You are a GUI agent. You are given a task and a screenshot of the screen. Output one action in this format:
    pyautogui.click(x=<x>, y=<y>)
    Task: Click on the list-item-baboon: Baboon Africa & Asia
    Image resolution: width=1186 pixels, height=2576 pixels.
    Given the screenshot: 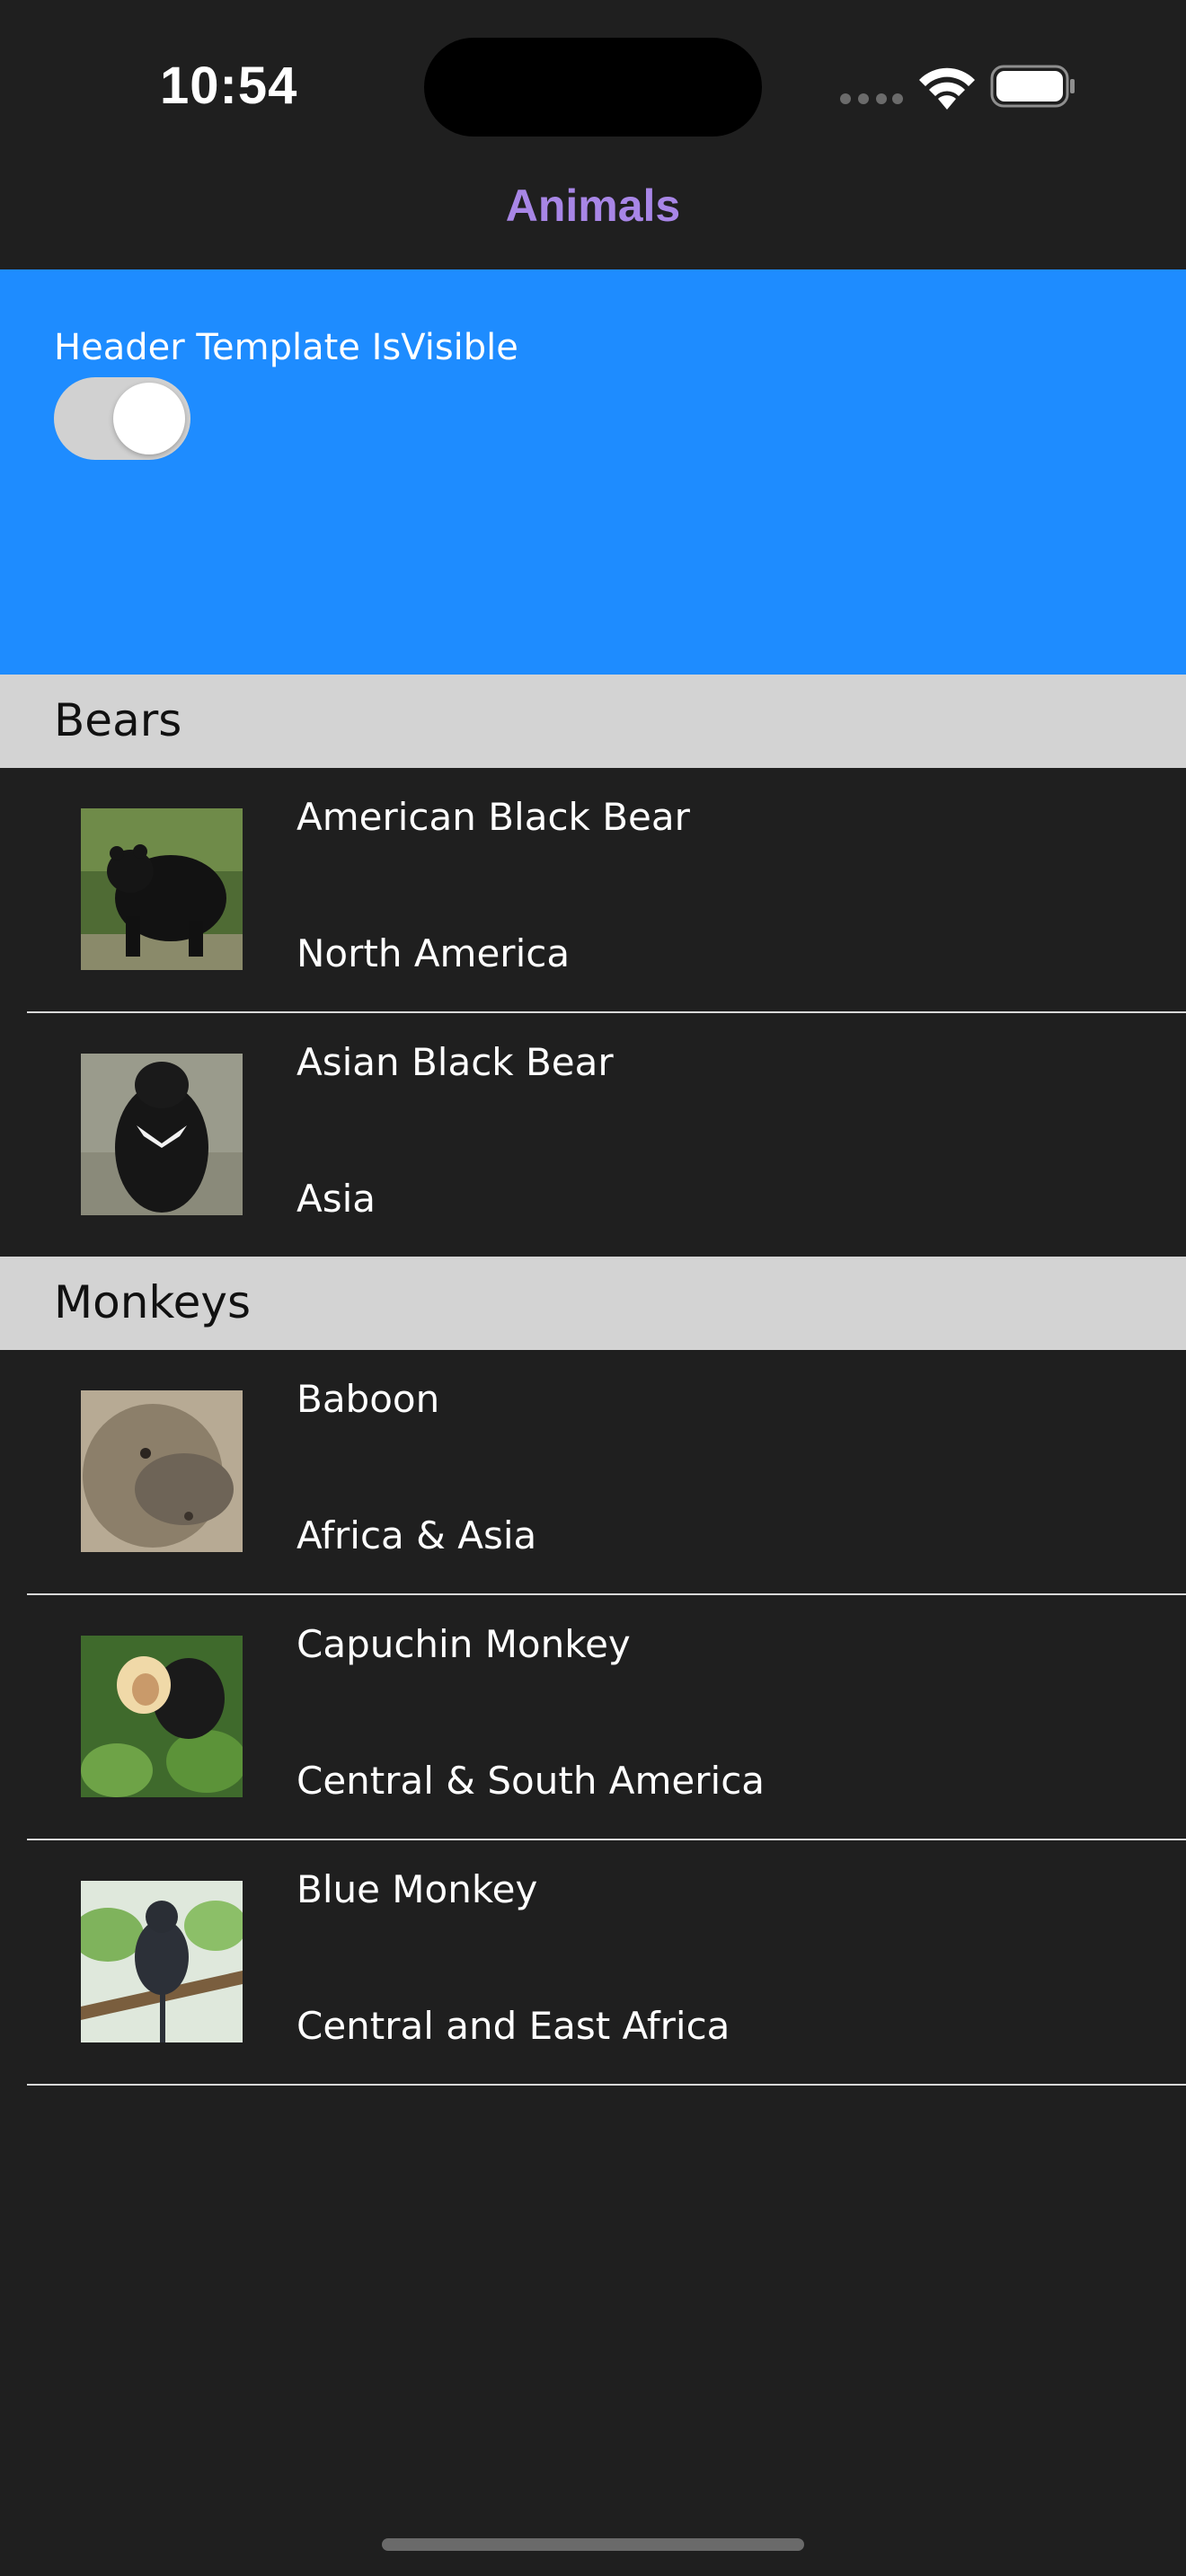 What is the action you would take?
    pyautogui.click(x=593, y=1472)
    